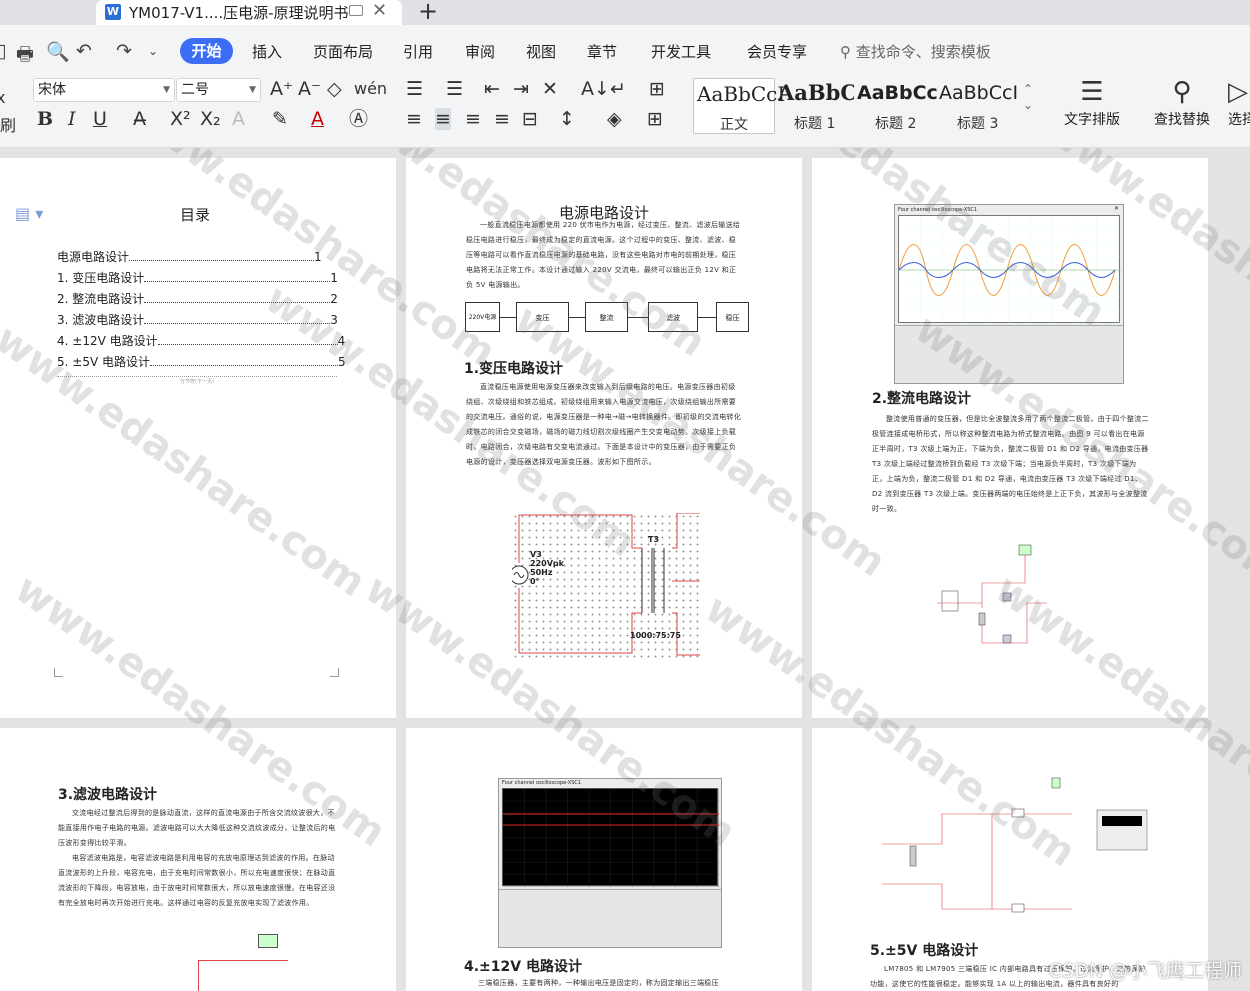  I want to click on pinyin-icon: wén, so click(370, 89).